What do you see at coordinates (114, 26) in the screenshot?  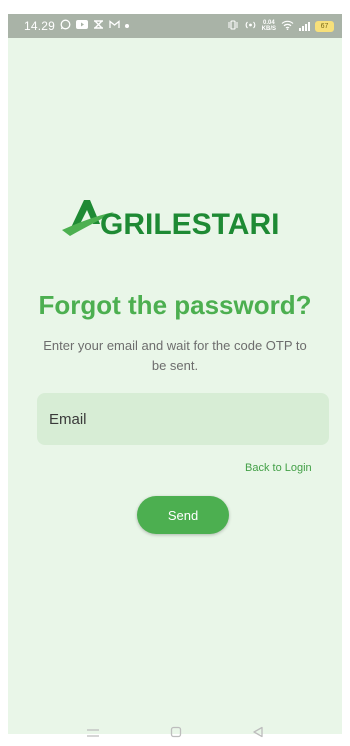 I see `gmail-icon` at bounding box center [114, 26].